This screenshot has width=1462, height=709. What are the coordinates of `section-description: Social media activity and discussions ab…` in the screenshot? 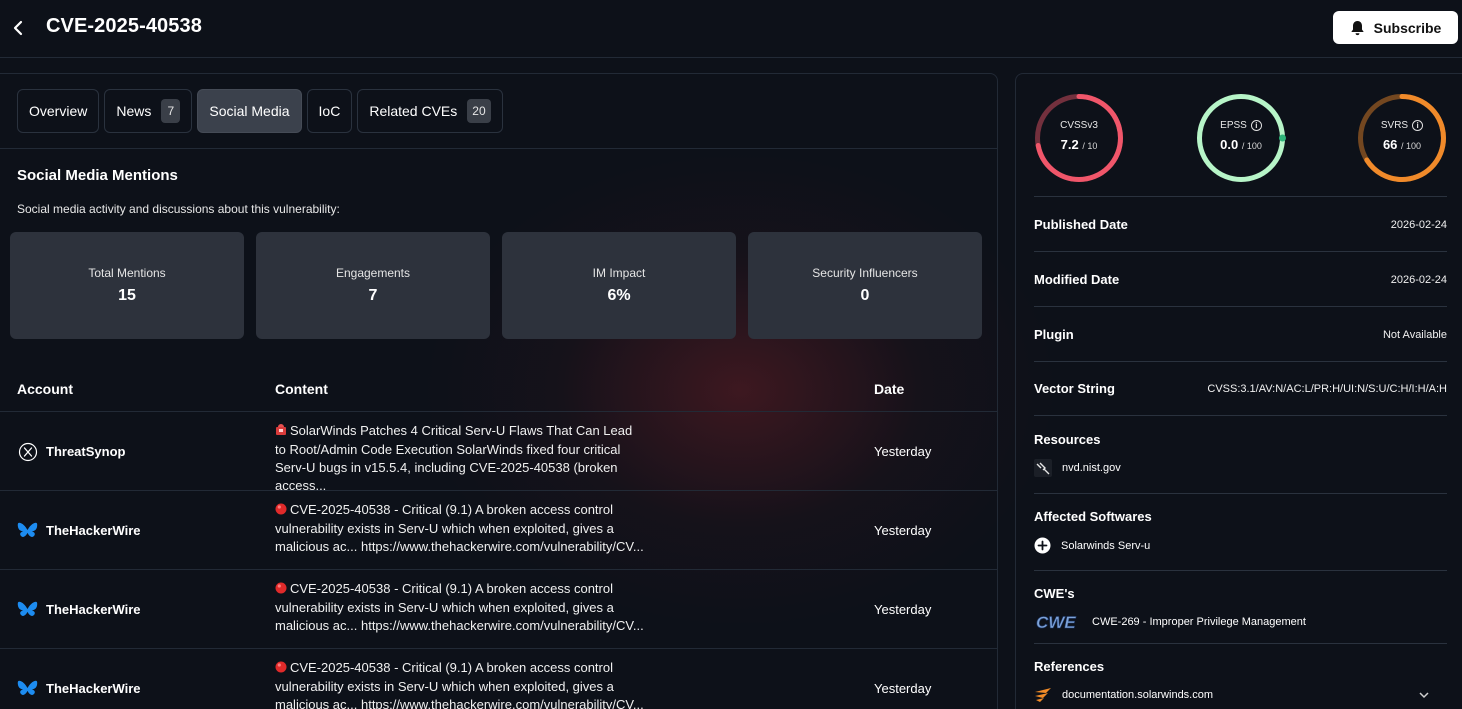 It's located at (178, 209).